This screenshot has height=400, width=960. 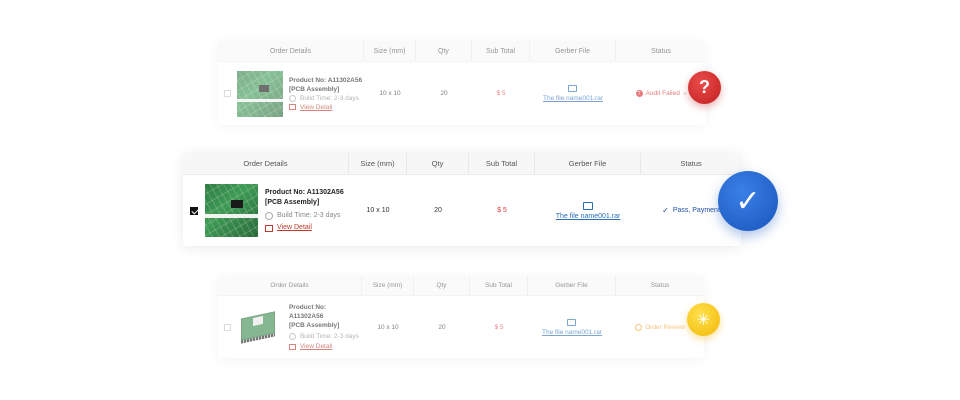 I want to click on row-checkbox-checked, so click(x=194, y=210).